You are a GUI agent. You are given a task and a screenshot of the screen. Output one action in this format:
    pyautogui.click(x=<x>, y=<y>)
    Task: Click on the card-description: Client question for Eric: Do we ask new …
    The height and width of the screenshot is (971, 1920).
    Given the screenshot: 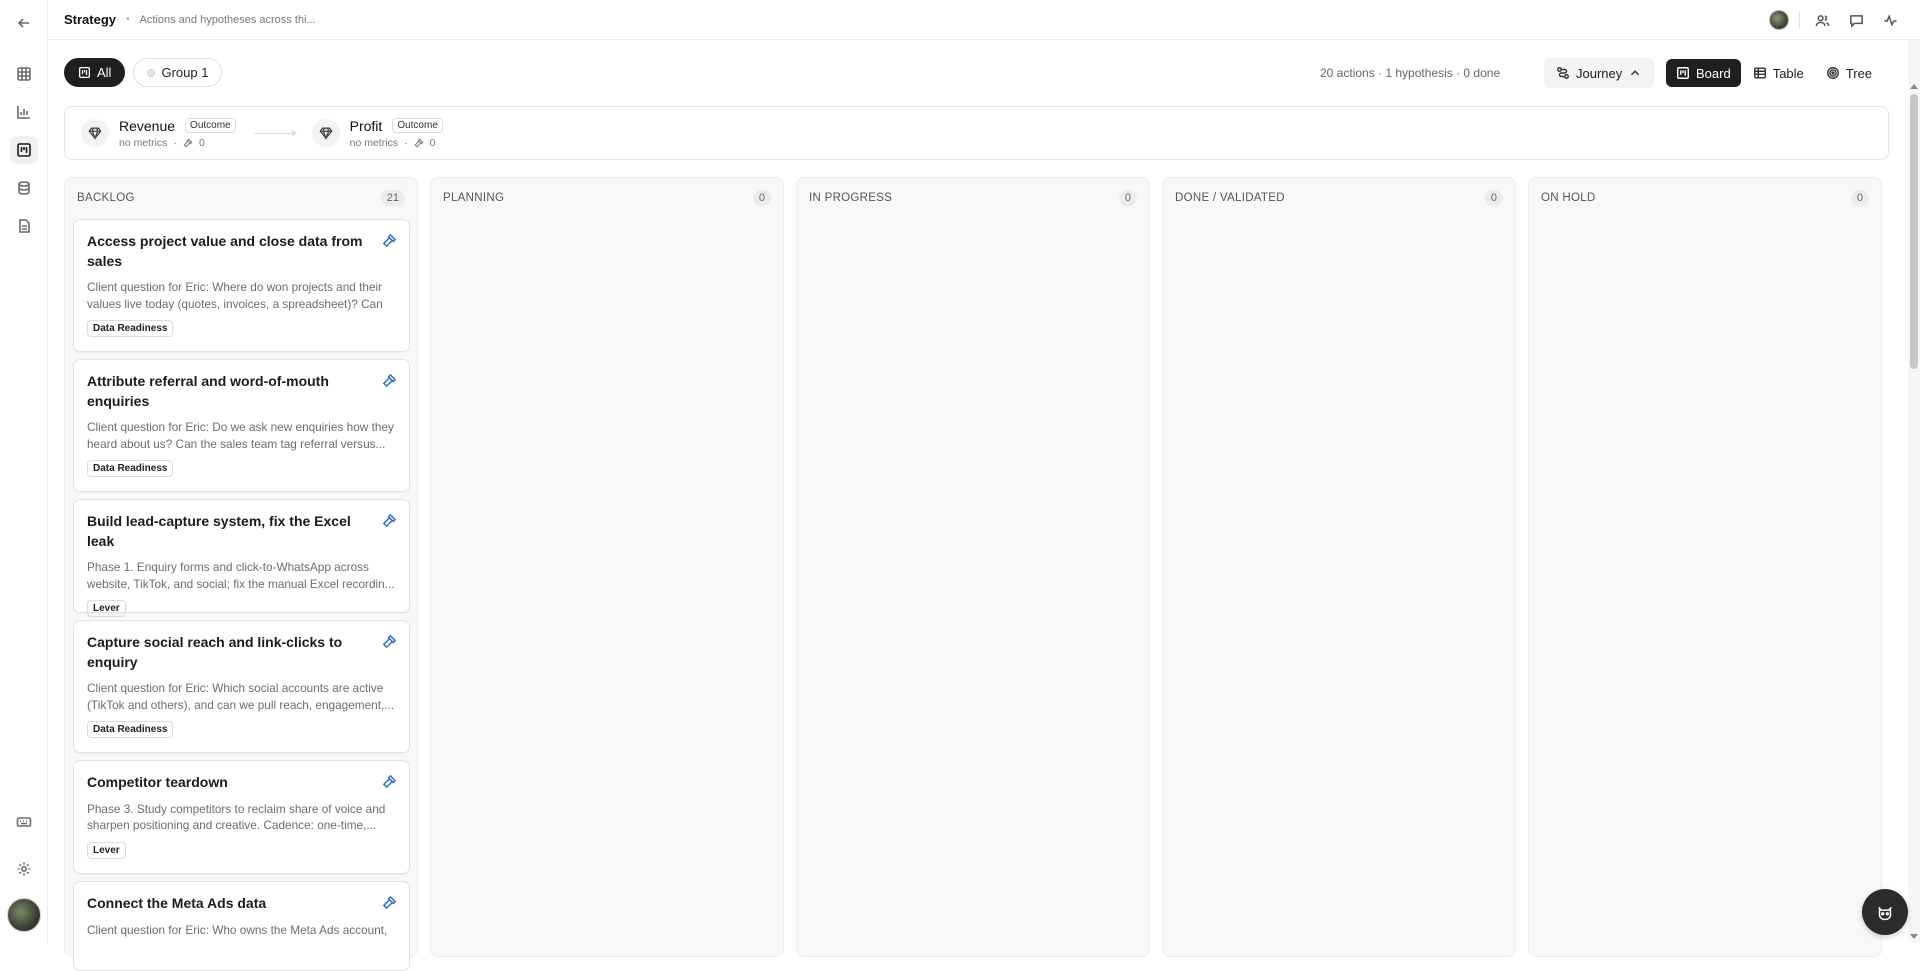 What is the action you would take?
    pyautogui.click(x=240, y=435)
    